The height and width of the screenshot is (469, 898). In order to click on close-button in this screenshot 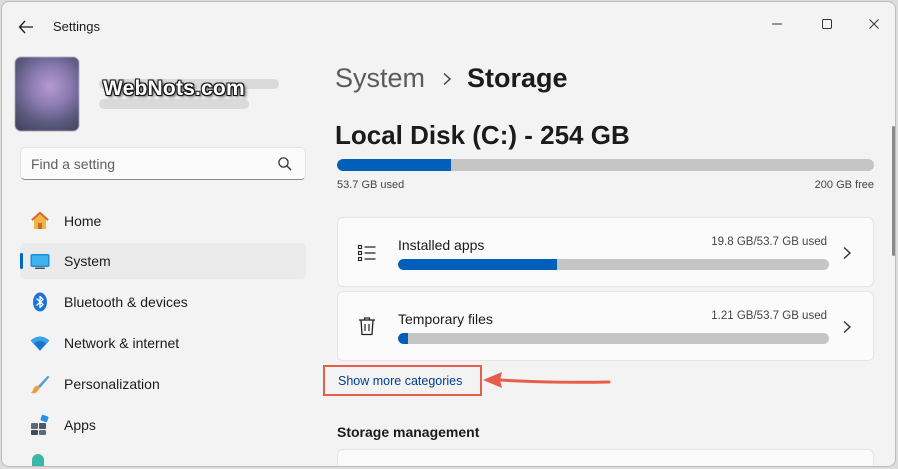, I will do `click(873, 24)`.